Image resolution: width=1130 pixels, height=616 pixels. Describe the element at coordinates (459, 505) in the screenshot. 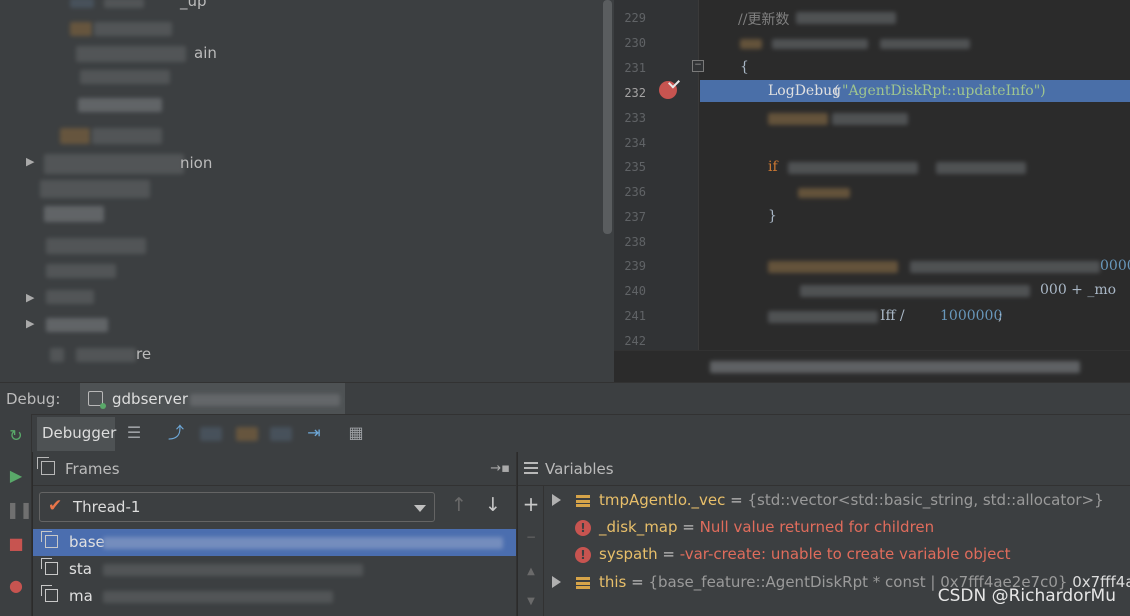

I see `frame-up-icon: ↑` at that location.